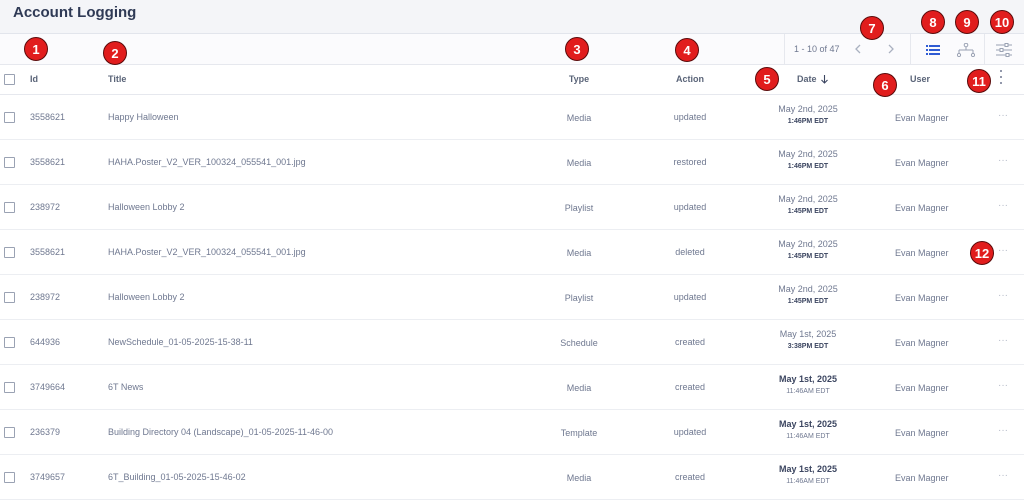 Image resolution: width=1024 pixels, height=503 pixels. Describe the element at coordinates (920, 79) in the screenshot. I see `column-header-user: User` at that location.